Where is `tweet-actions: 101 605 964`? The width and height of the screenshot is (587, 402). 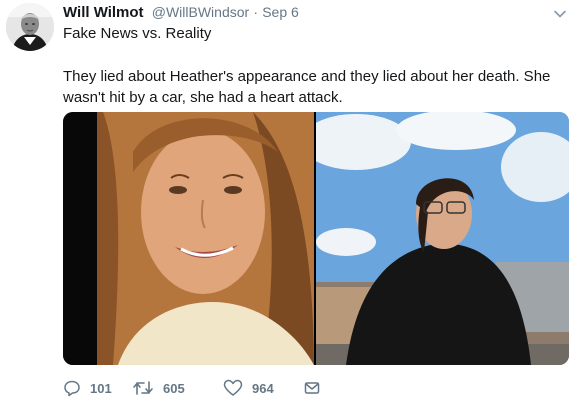 tweet-actions: 101 605 964 is located at coordinates (323, 388).